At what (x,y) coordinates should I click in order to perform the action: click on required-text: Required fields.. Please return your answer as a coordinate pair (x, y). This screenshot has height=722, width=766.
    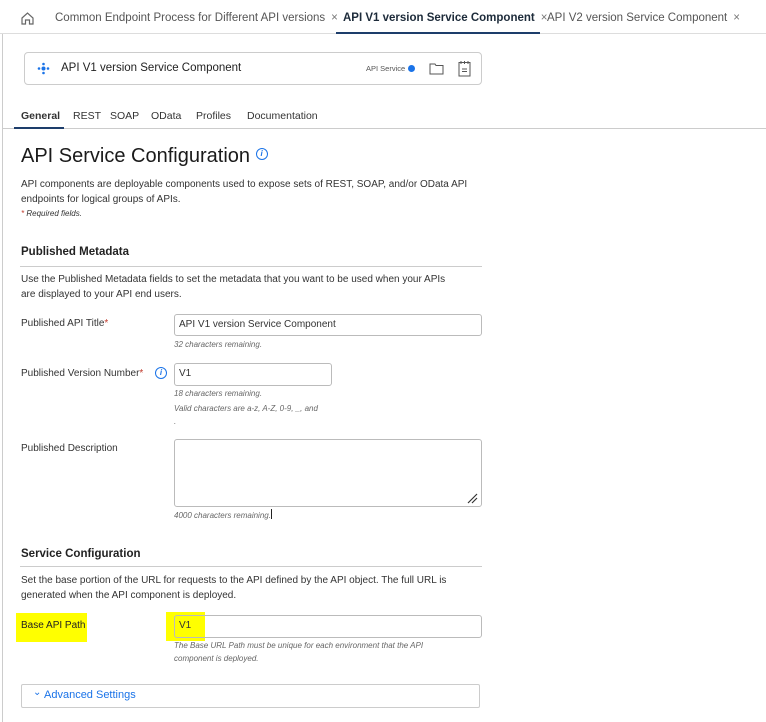
    Looking at the image, I should click on (54, 213).